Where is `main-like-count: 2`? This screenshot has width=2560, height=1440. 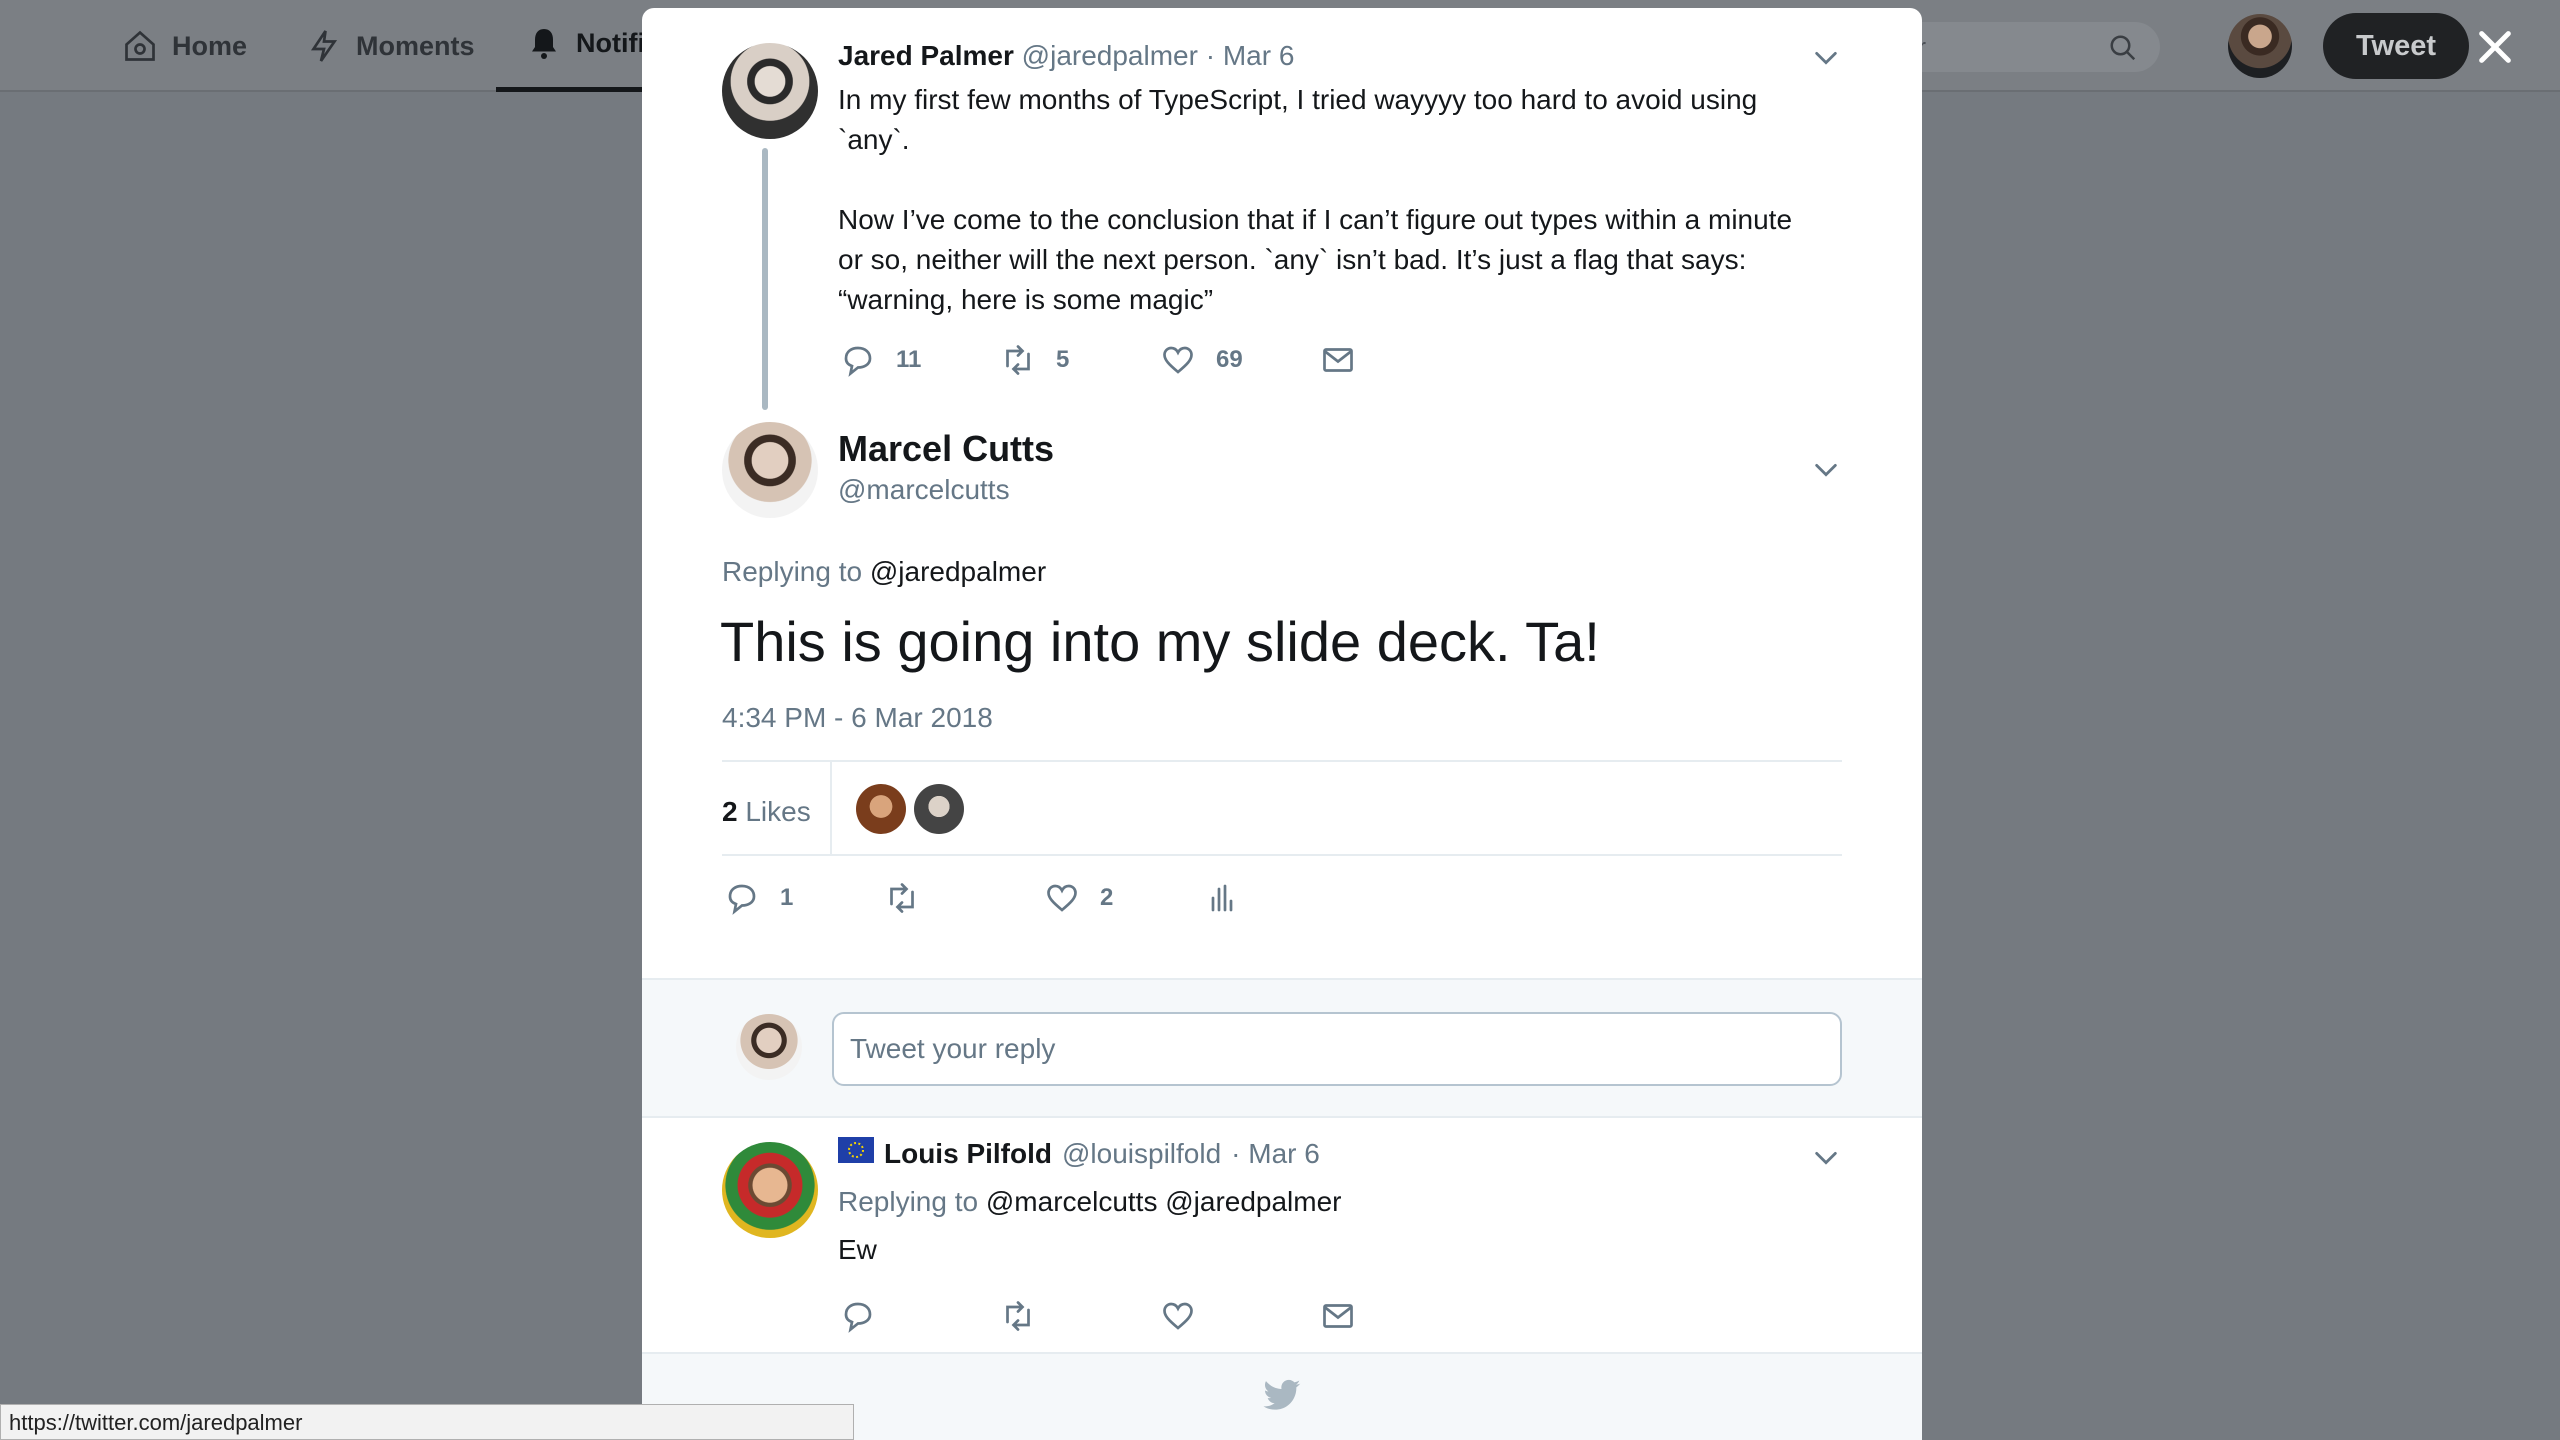
main-like-count: 2 is located at coordinates (1107, 897).